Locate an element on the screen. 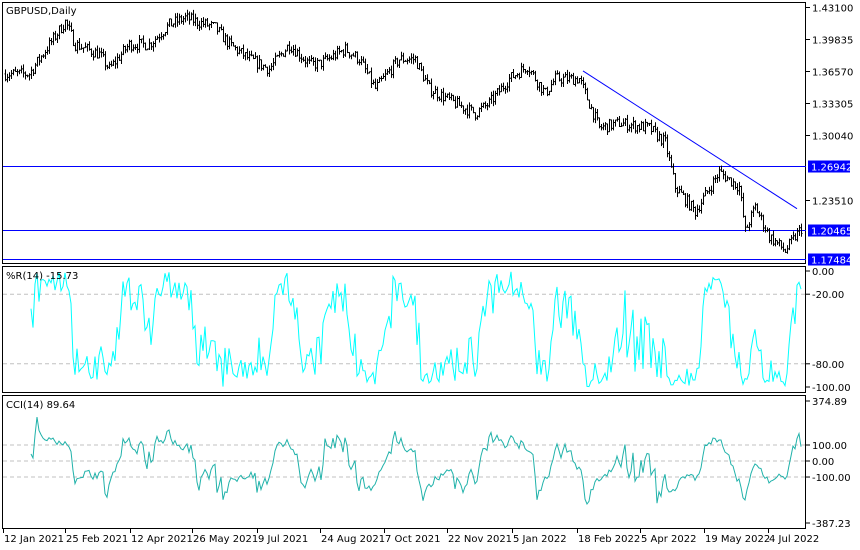 This screenshot has width=860, height=550. cci-title: CCI(14) 89.64 is located at coordinates (40, 405).